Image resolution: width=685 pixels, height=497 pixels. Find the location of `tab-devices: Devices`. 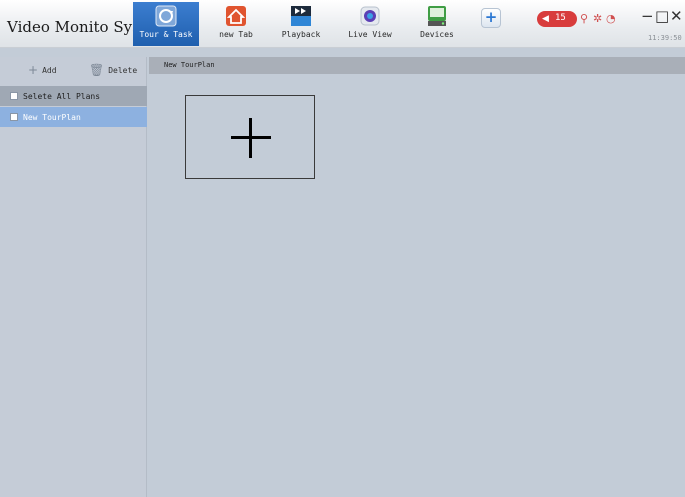

tab-devices: Devices is located at coordinates (437, 24).